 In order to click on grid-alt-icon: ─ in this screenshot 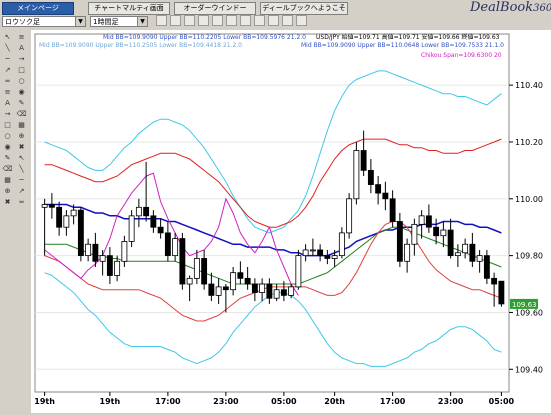, I will do `click(21, 180)`.